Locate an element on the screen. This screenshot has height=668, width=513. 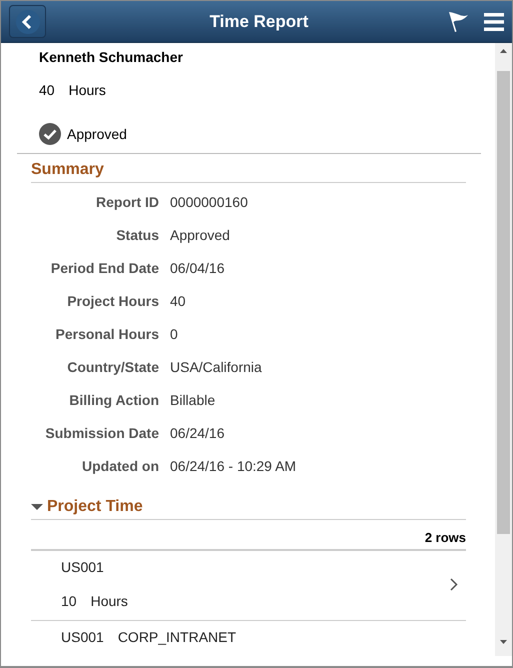
status-text: Approved is located at coordinates (97, 134).